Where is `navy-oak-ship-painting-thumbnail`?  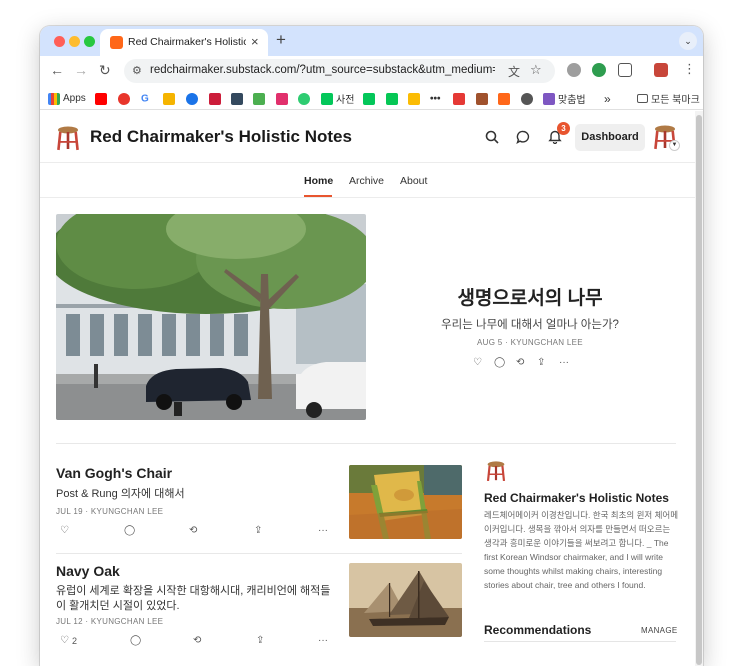 navy-oak-ship-painting-thumbnail is located at coordinates (405, 600).